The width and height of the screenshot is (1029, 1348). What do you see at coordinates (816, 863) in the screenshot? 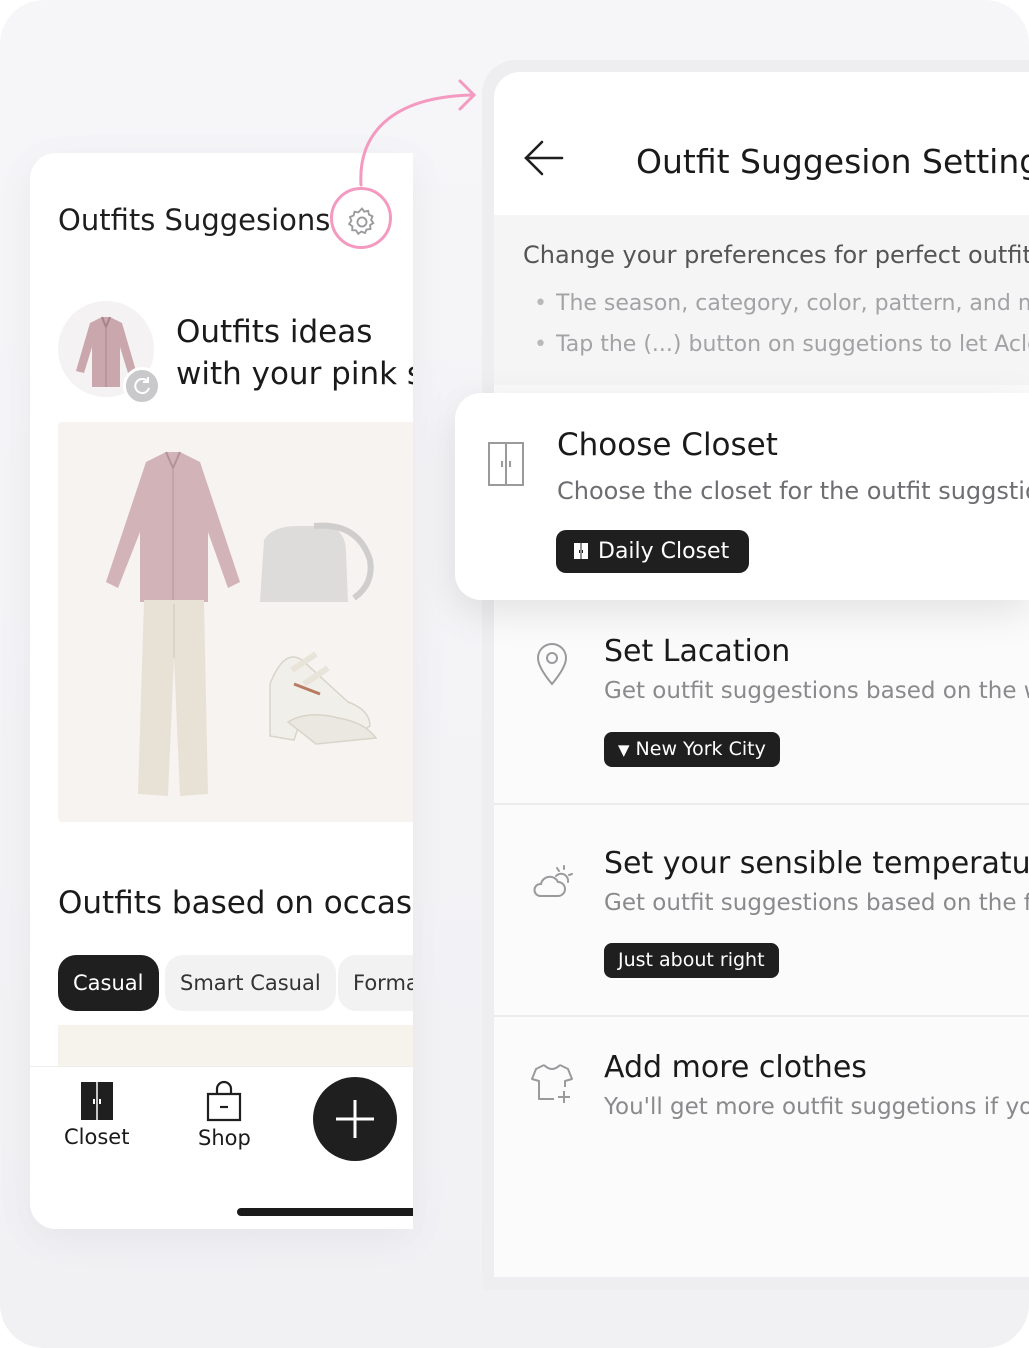
I see `temperature-title: Set your sensible temperature` at bounding box center [816, 863].